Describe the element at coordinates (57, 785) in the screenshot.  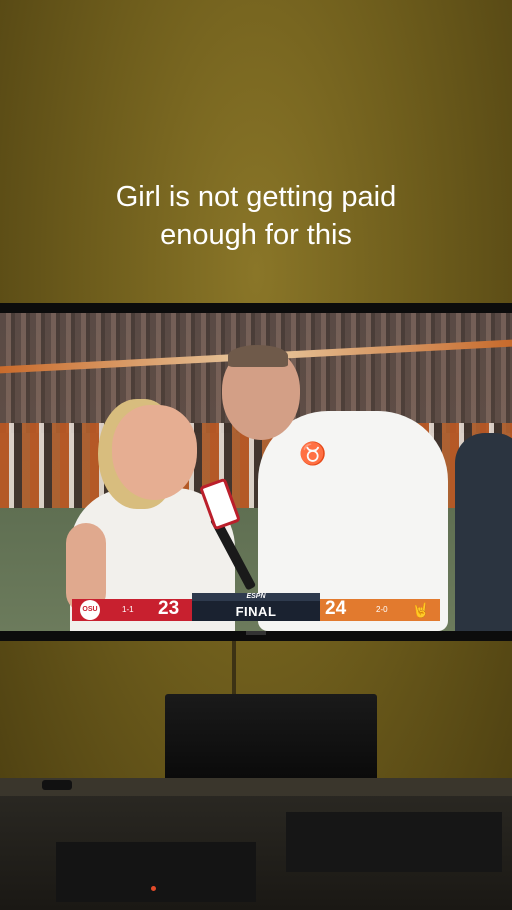
I see `remote-control` at that location.